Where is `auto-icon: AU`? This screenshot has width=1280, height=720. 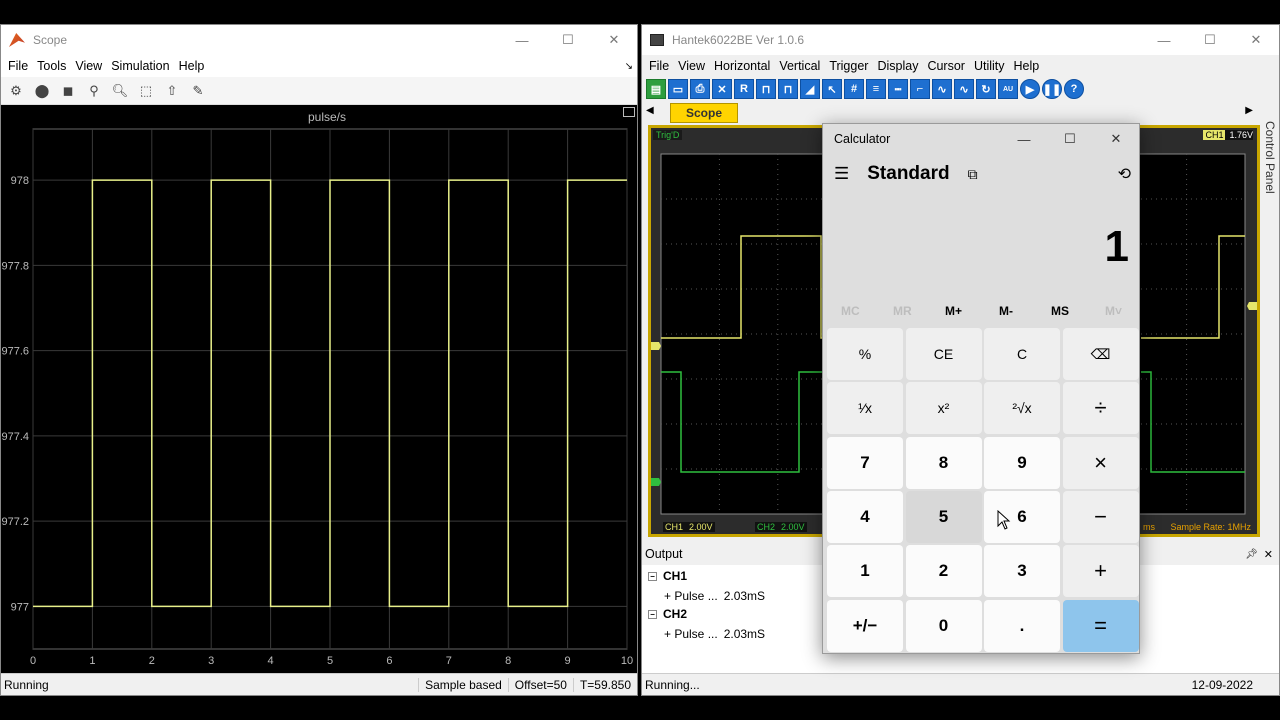
auto-icon: AU is located at coordinates (1008, 89).